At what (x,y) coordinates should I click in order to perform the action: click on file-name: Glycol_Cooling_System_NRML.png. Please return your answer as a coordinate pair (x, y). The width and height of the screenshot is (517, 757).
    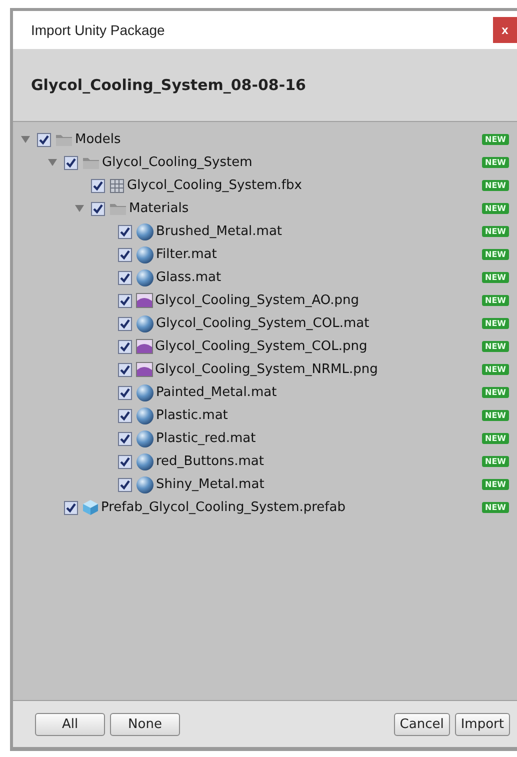
    Looking at the image, I should click on (266, 369).